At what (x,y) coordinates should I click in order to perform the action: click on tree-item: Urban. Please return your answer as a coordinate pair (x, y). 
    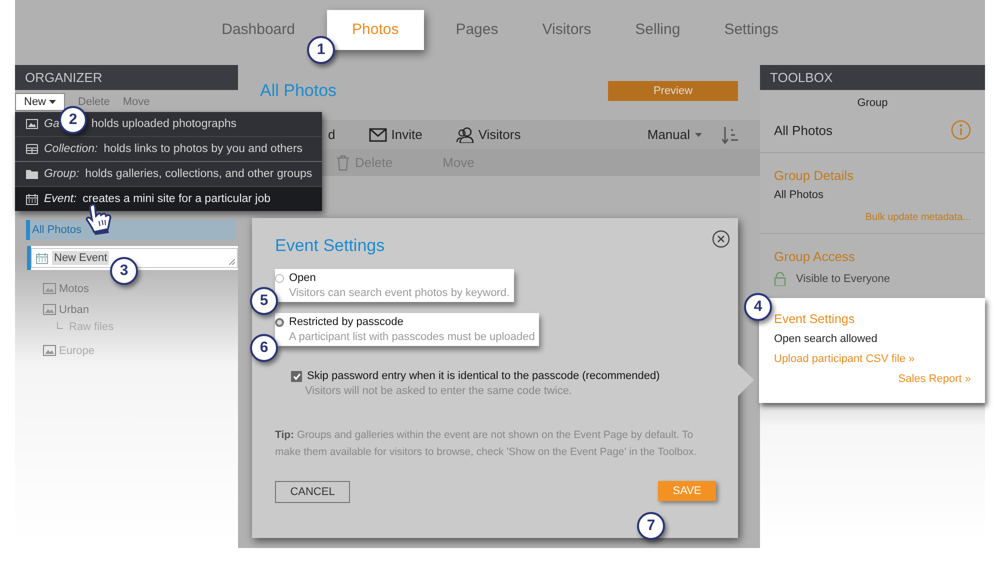
    Looking at the image, I should click on (66, 309).